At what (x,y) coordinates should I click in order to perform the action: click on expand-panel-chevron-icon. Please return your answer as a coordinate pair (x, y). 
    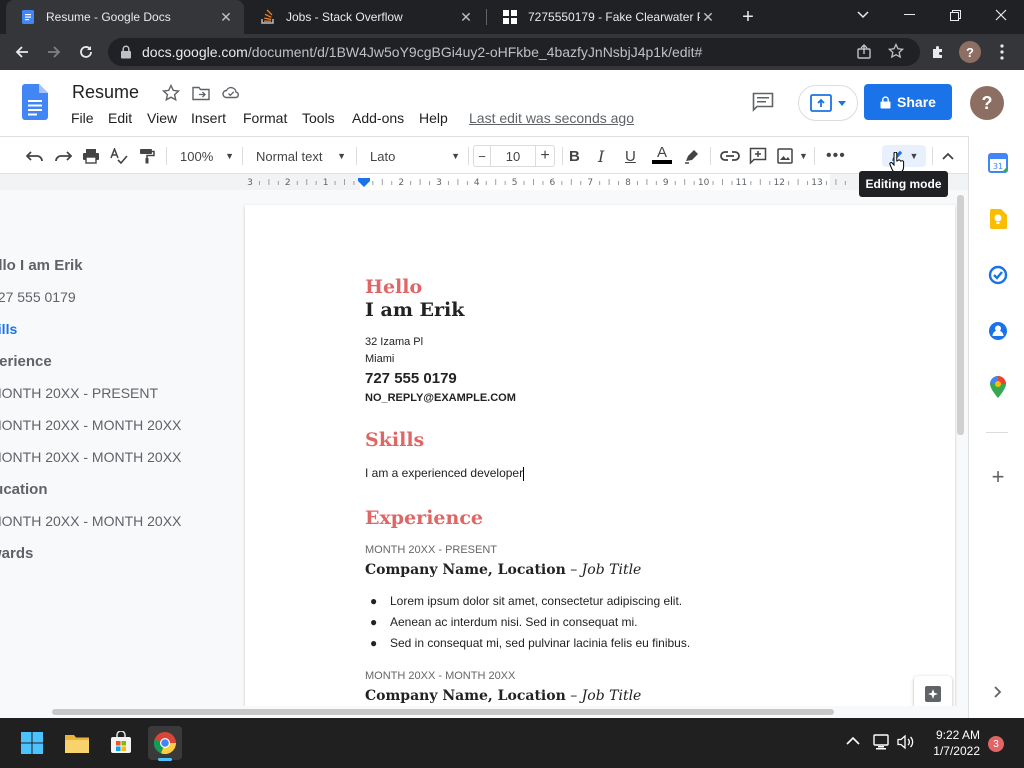
    Looking at the image, I should click on (998, 692).